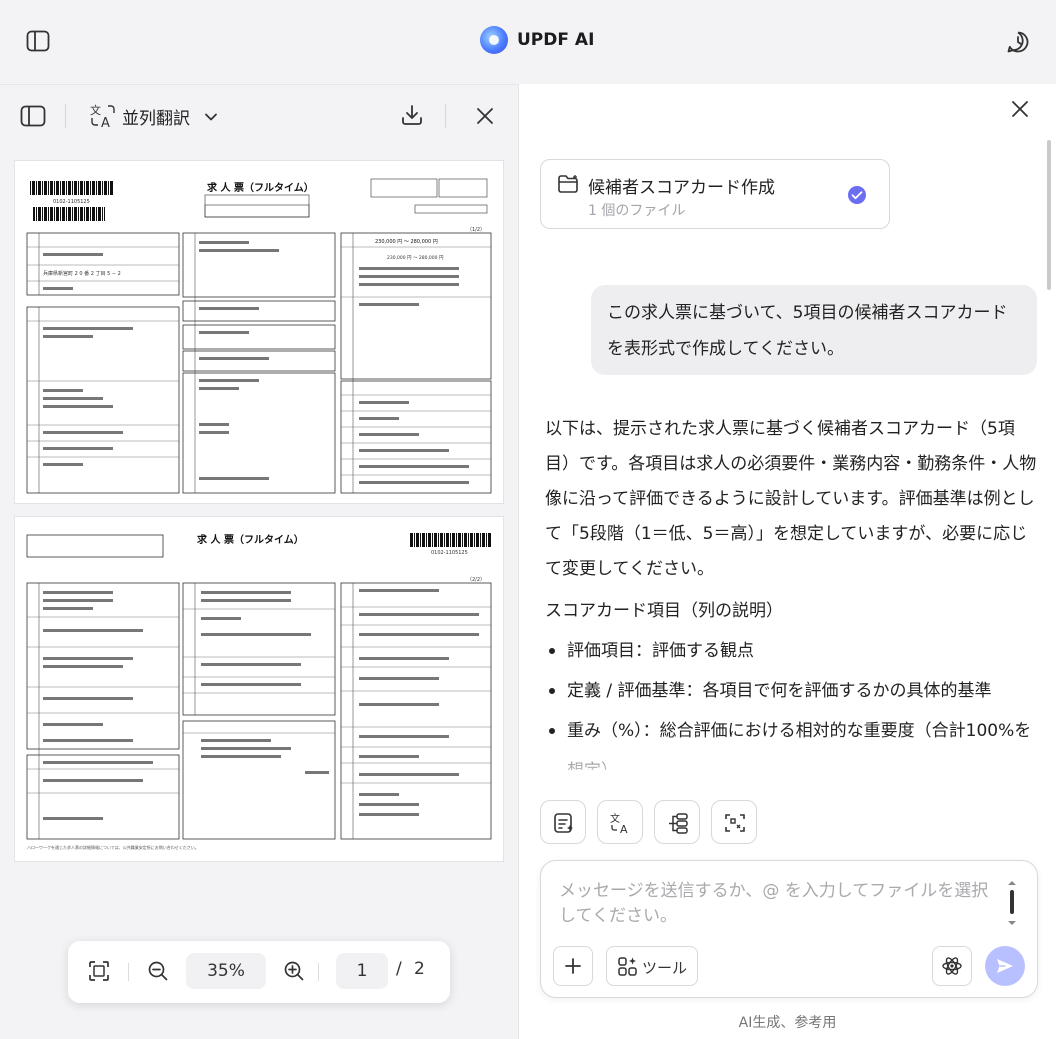 The width and height of the screenshot is (1056, 1039). What do you see at coordinates (787, 1023) in the screenshot?
I see `ai-disclaimer: AI生成、参考用` at bounding box center [787, 1023].